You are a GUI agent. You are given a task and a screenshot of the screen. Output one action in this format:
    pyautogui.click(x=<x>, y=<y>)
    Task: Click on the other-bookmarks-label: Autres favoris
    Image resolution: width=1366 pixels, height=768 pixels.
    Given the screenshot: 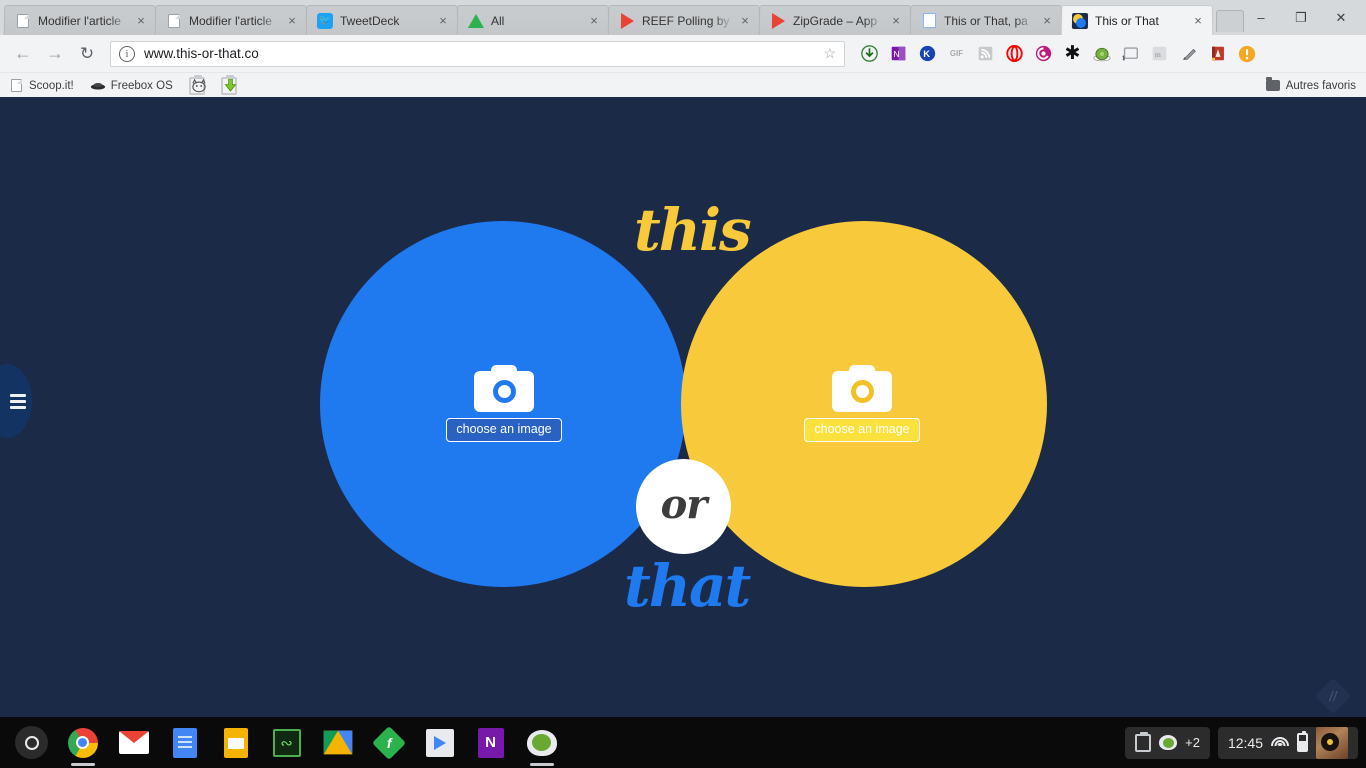 What is the action you would take?
    pyautogui.click(x=1320, y=85)
    